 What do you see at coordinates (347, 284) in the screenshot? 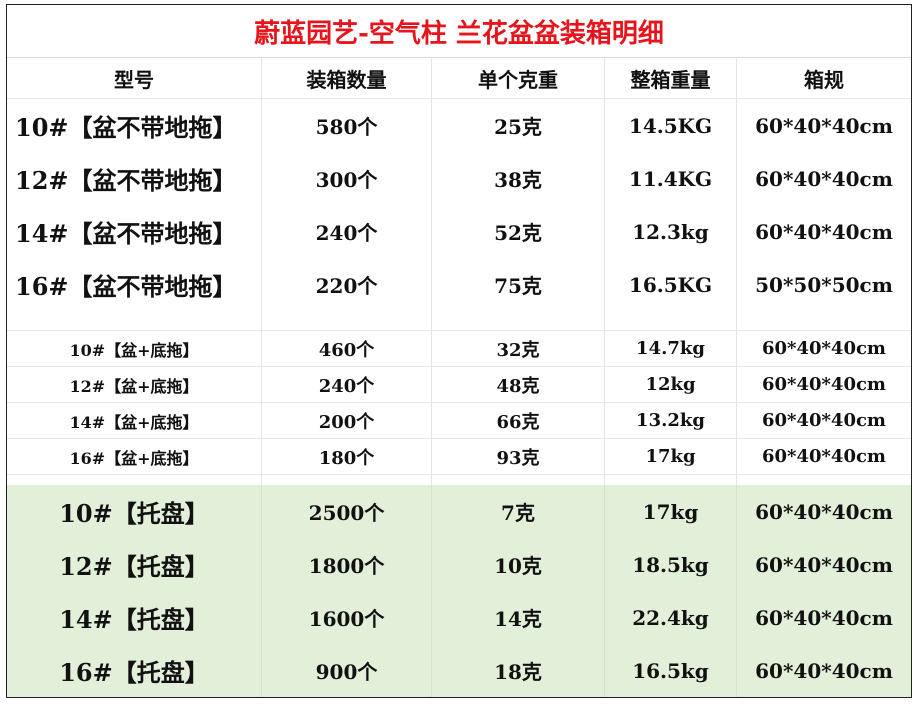
I see `cell-box-qty: 220个` at bounding box center [347, 284].